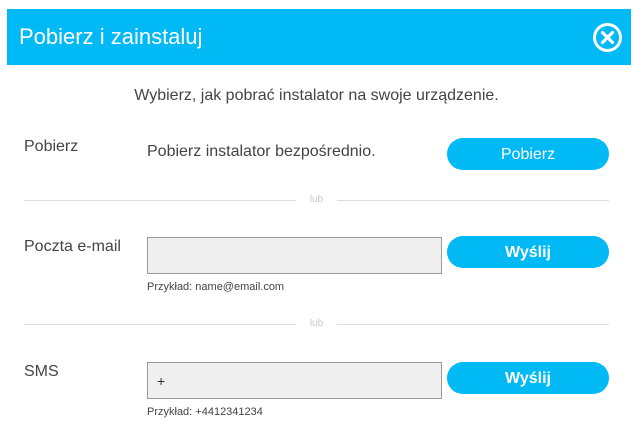 This screenshot has height=444, width=633. What do you see at coordinates (528, 154) in the screenshot?
I see `download-button: Pobierz` at bounding box center [528, 154].